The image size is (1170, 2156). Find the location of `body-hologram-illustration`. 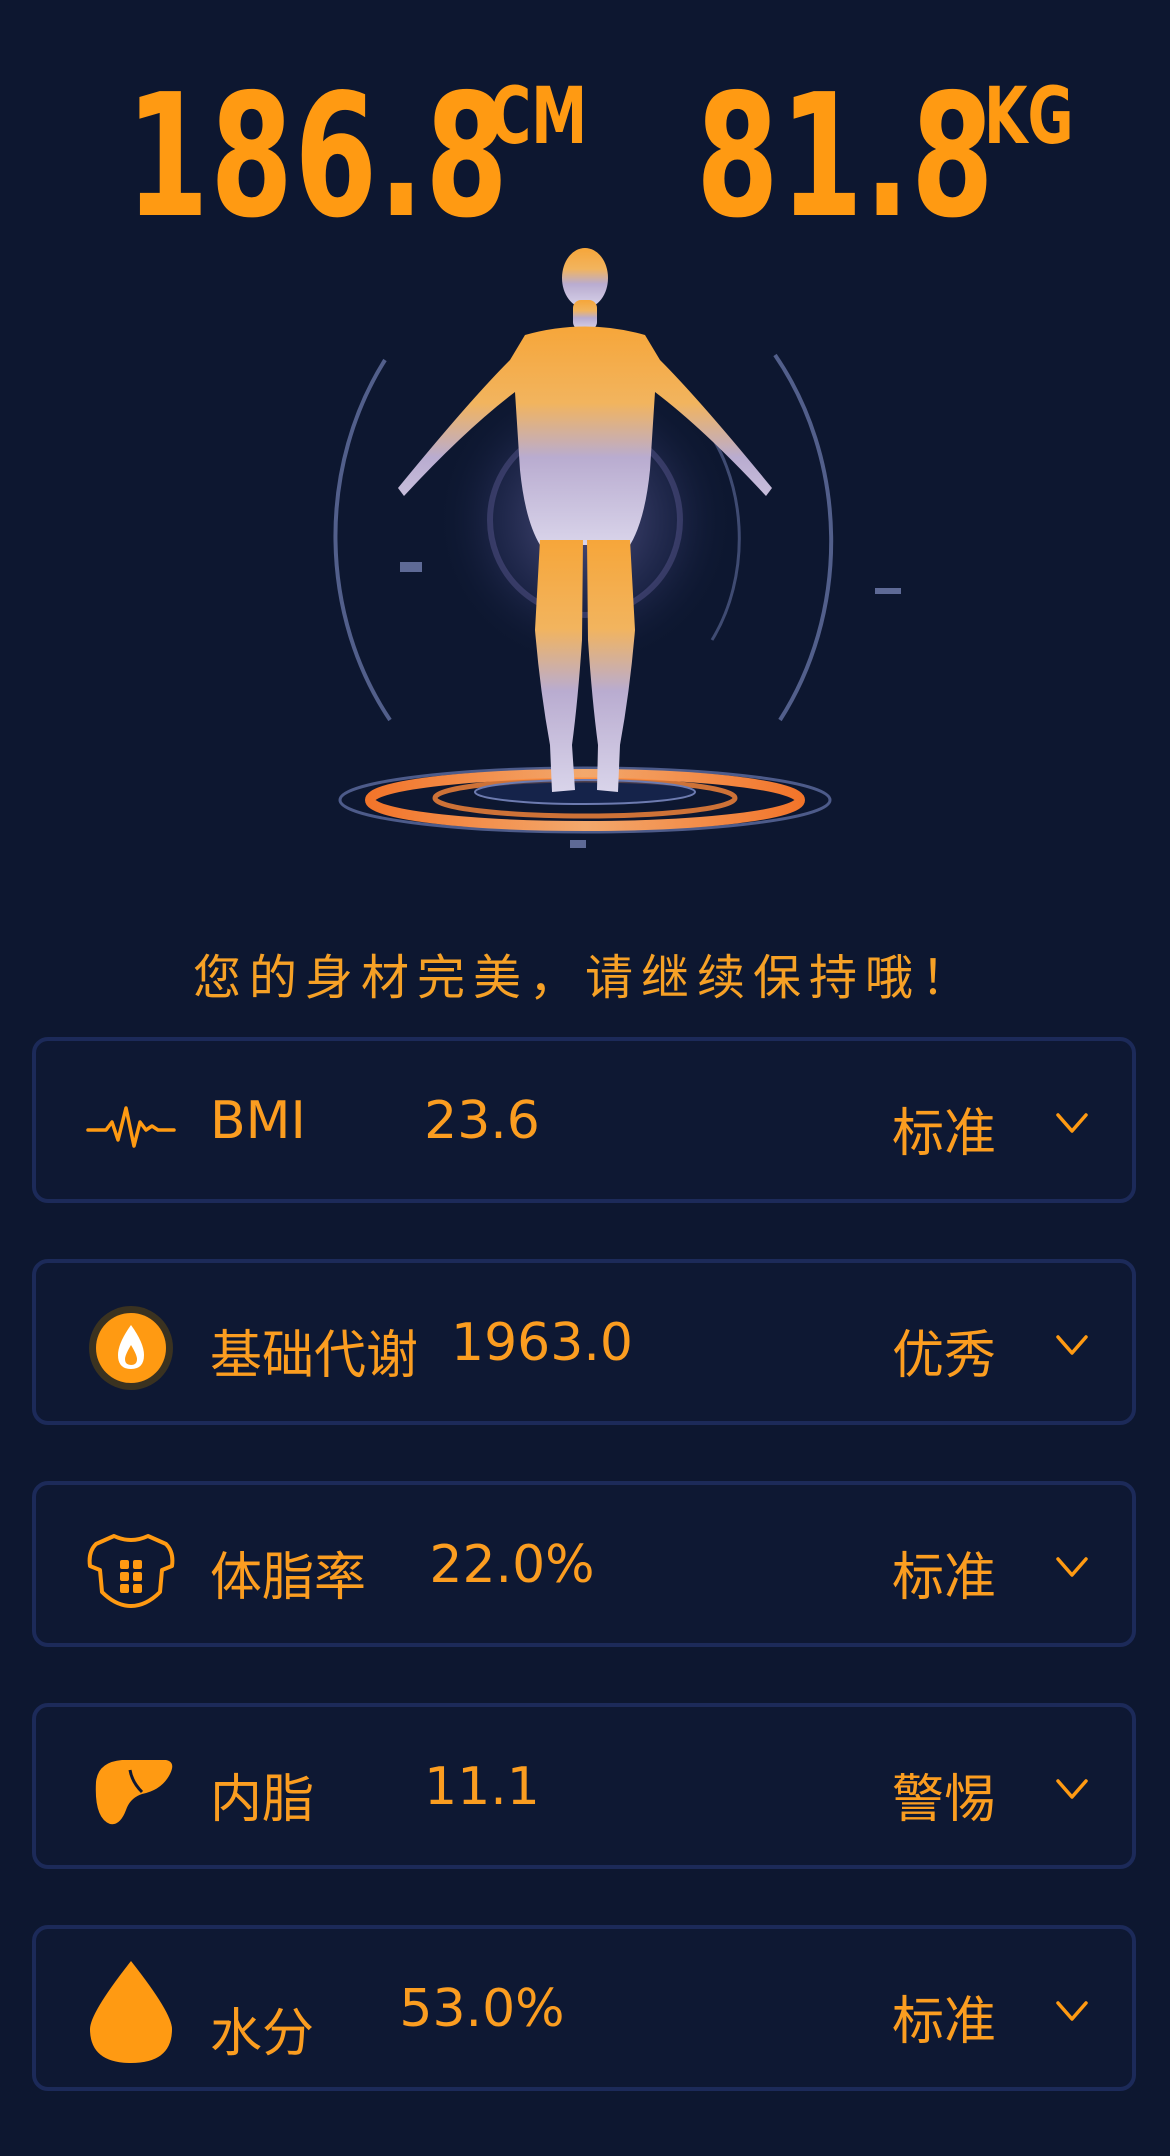

body-hologram-illustration is located at coordinates (617, 548).